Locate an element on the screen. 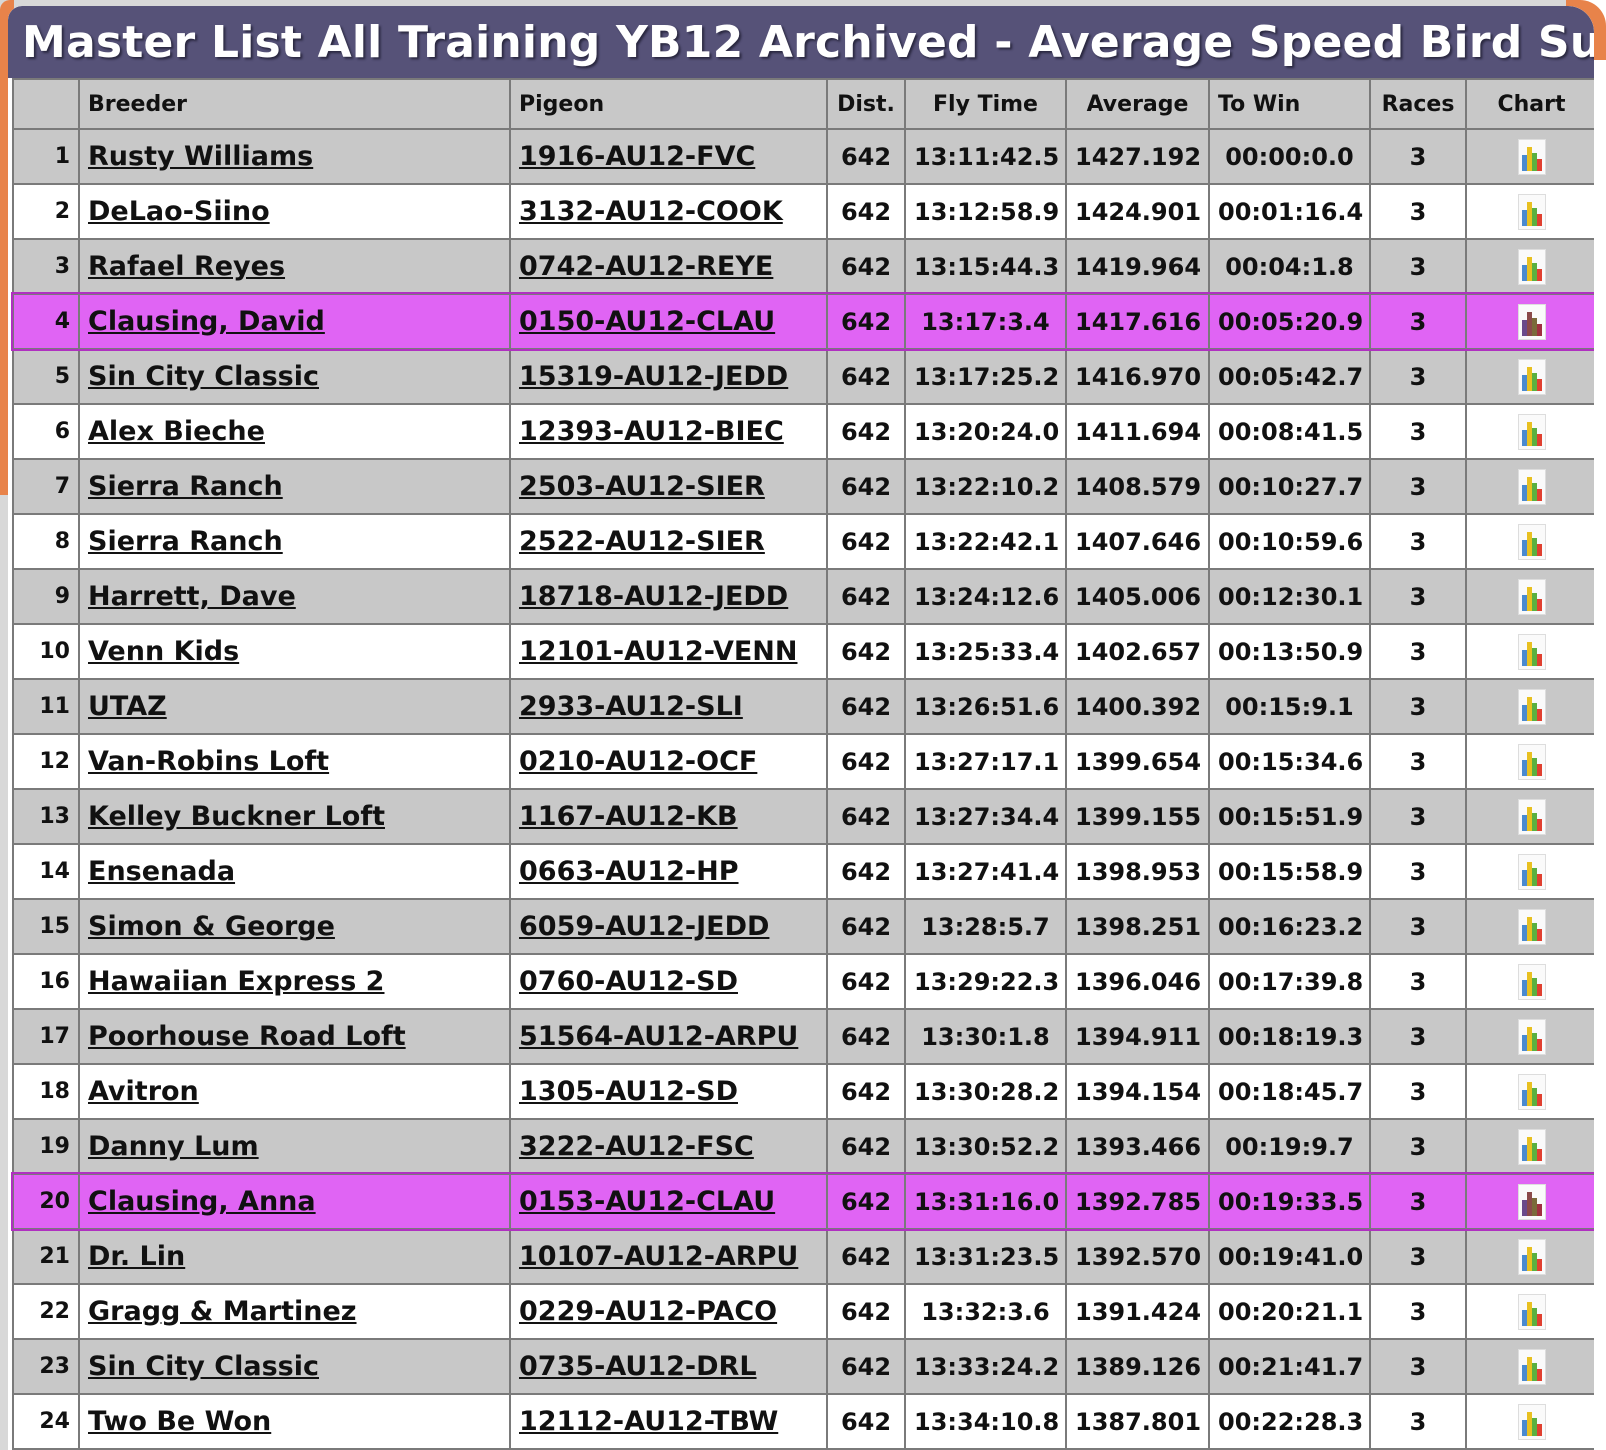 Image resolution: width=1606 pixels, height=1450 pixels. breeder-link: Kelley Buckner Loft is located at coordinates (294, 816).